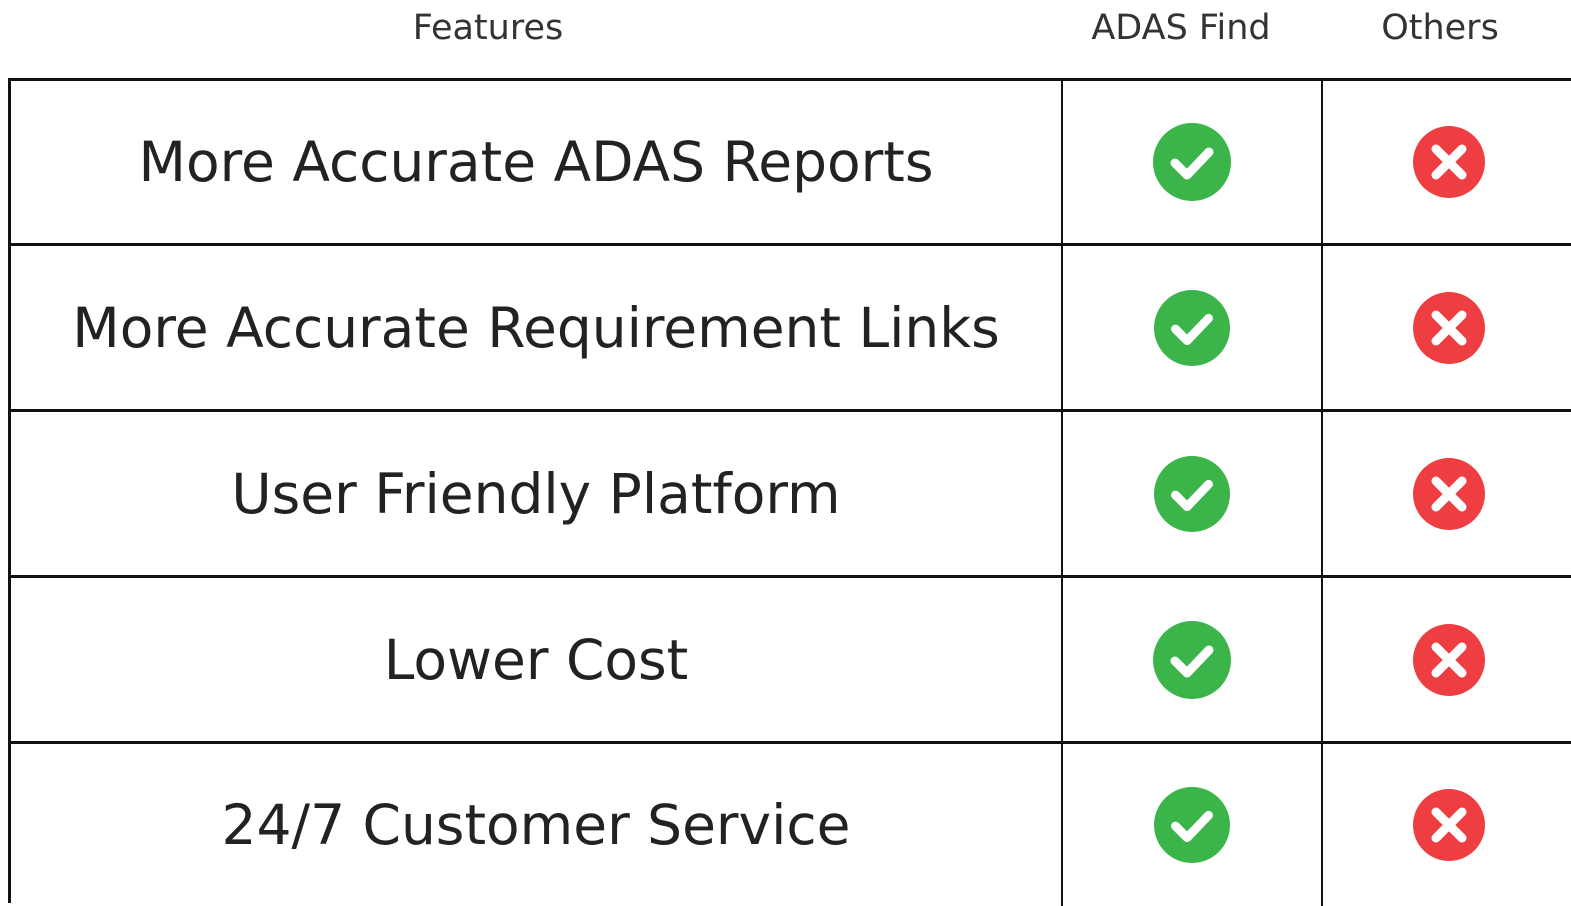 The width and height of the screenshot is (1571, 906). I want to click on others-column-header: Others, so click(1440, 28).